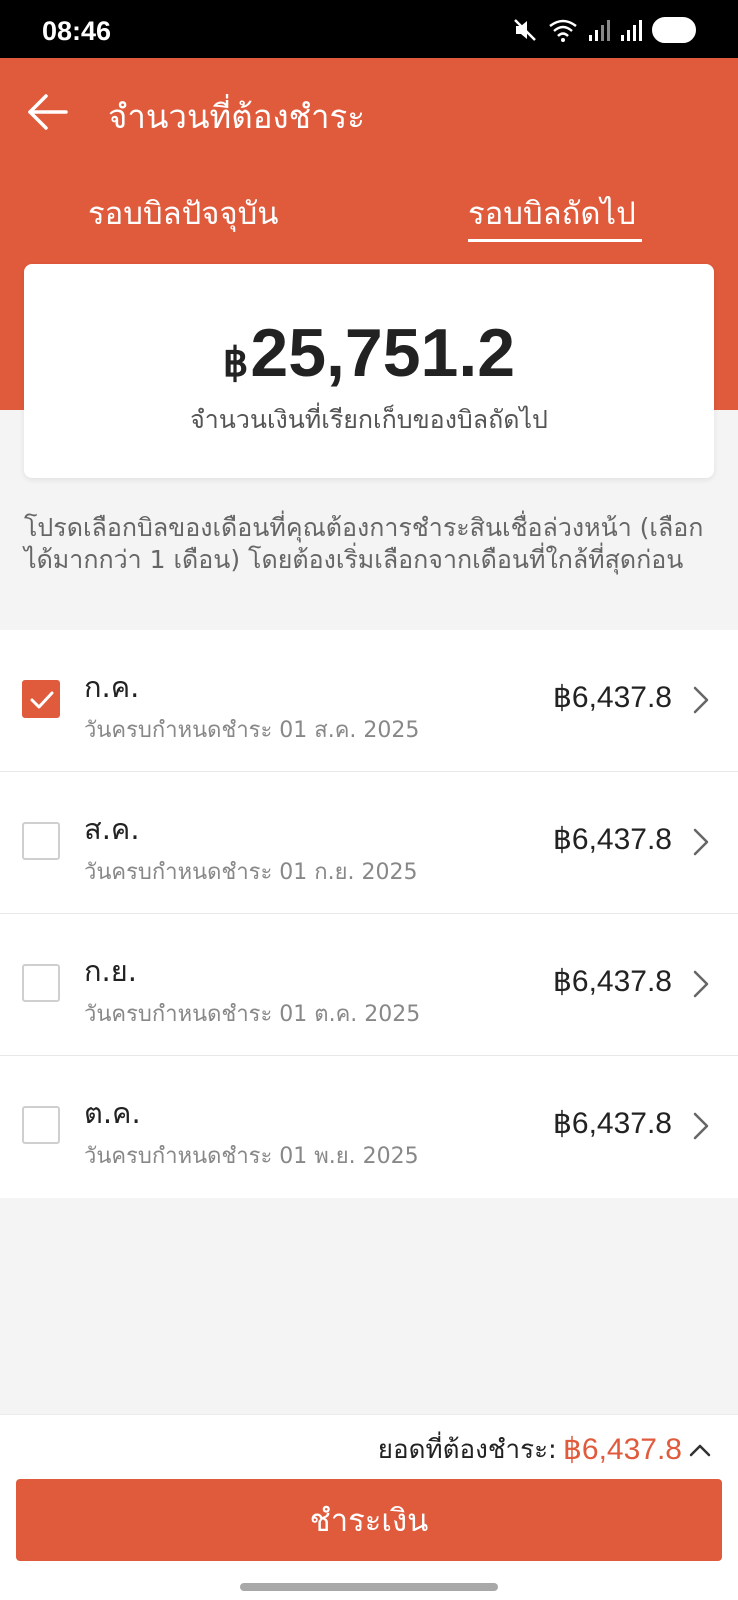  I want to click on tab-current-bill: รอบบิลปัจจุบัน, so click(183, 214).